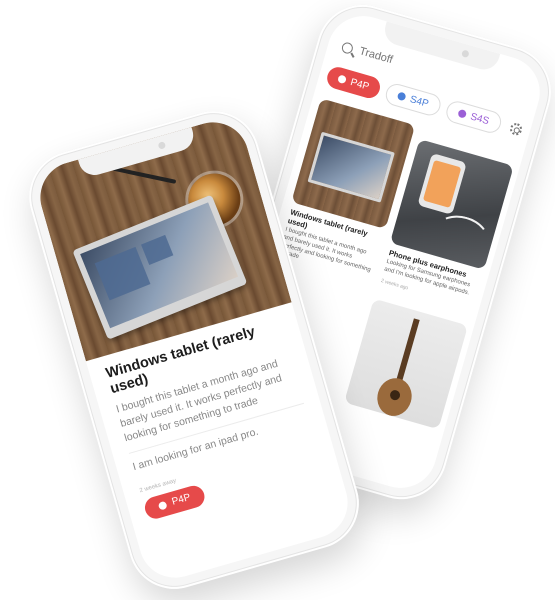 The image size is (555, 600). I want to click on app-tile, so click(157, 250).